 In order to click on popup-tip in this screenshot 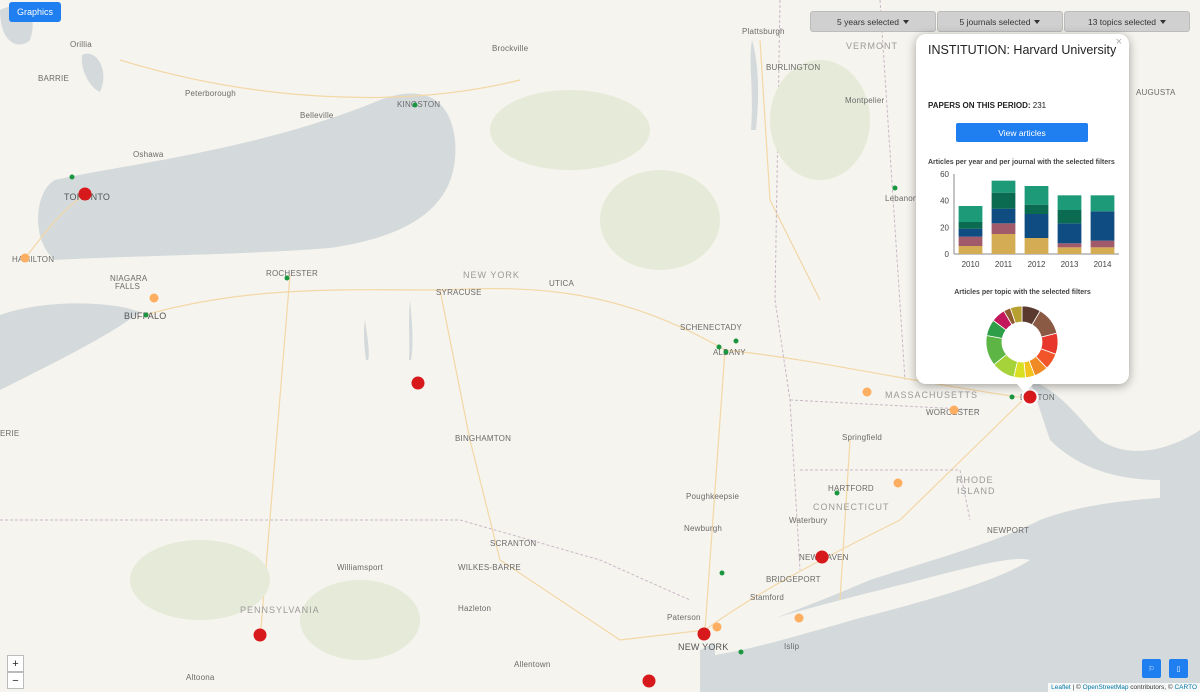, I will do `click(1025, 388)`.